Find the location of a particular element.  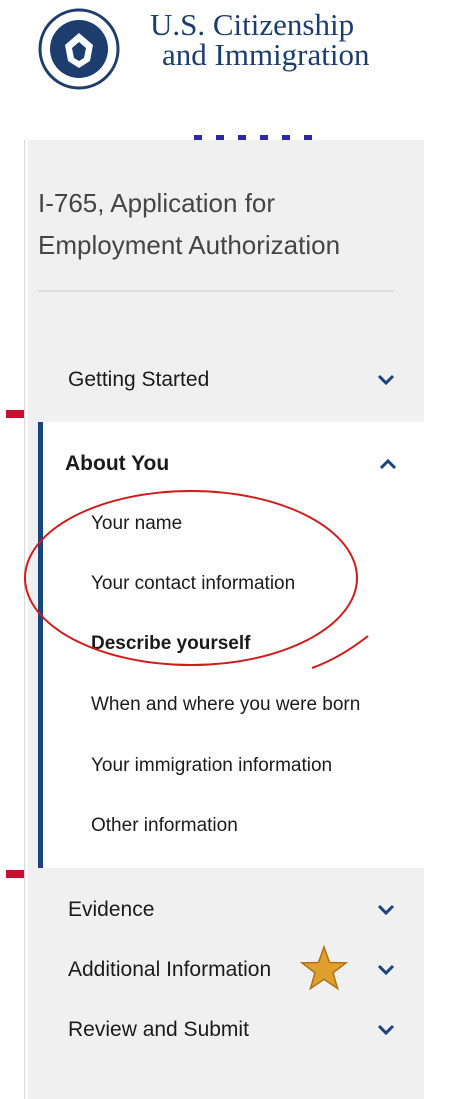

nav-section-label: Additional Information is located at coordinates (170, 969).